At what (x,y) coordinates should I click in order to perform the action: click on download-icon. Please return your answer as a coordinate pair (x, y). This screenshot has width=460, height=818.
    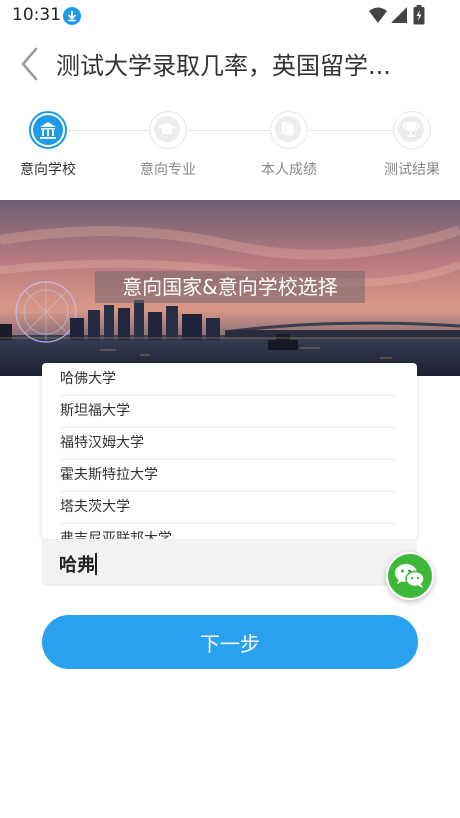
    Looking at the image, I should click on (72, 16).